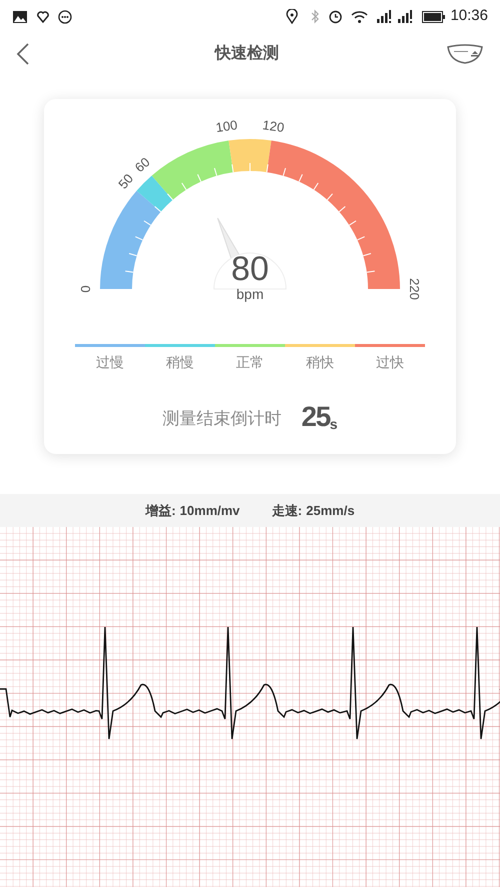  Describe the element at coordinates (414, 289) in the screenshot. I see `scale-label: 220` at that location.